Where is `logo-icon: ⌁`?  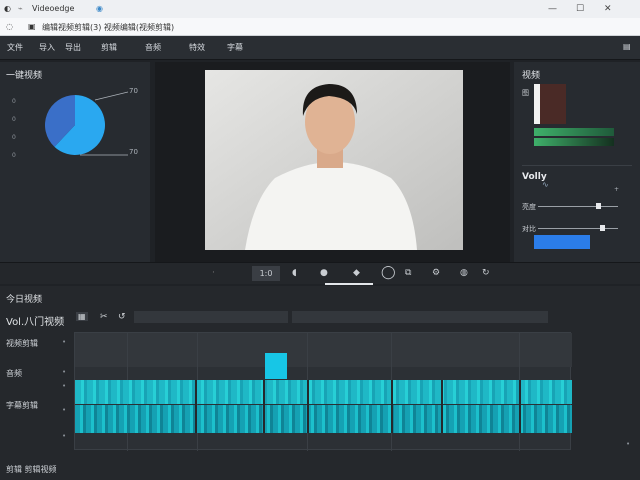 logo-icon: ⌁ is located at coordinates (20, 8).